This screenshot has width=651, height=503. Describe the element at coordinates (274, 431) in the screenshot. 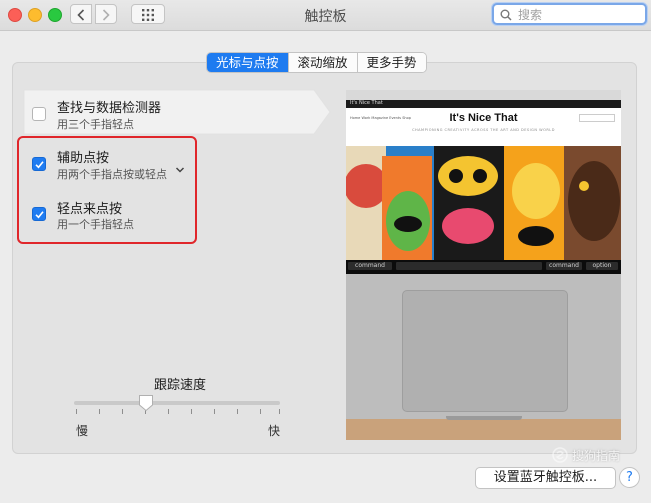

I see `slider-max-label: 快` at that location.